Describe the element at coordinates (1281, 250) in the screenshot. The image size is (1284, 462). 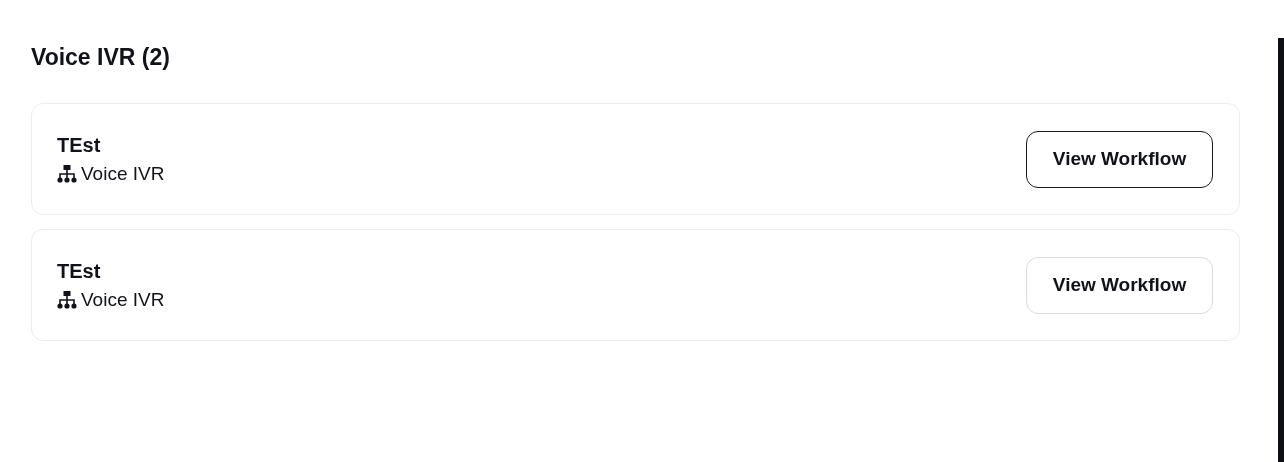
I see `scrollbar` at that location.